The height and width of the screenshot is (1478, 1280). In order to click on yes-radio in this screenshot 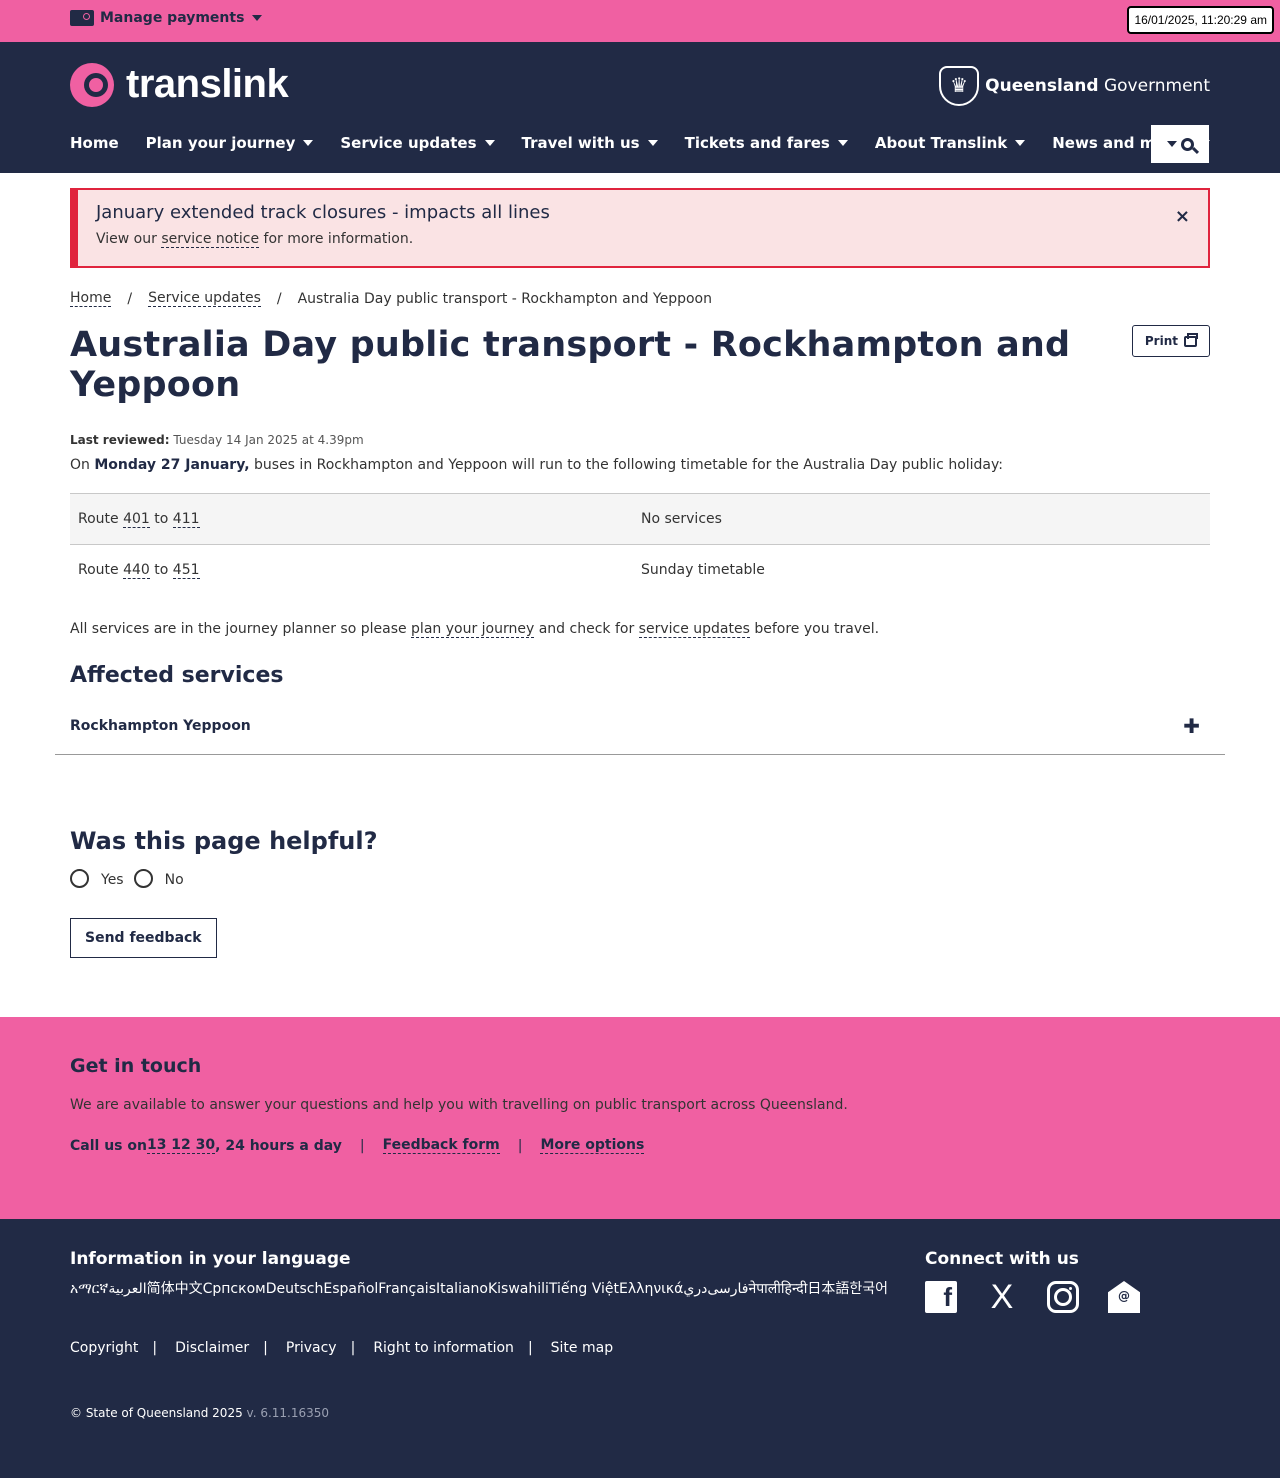, I will do `click(79, 878)`.